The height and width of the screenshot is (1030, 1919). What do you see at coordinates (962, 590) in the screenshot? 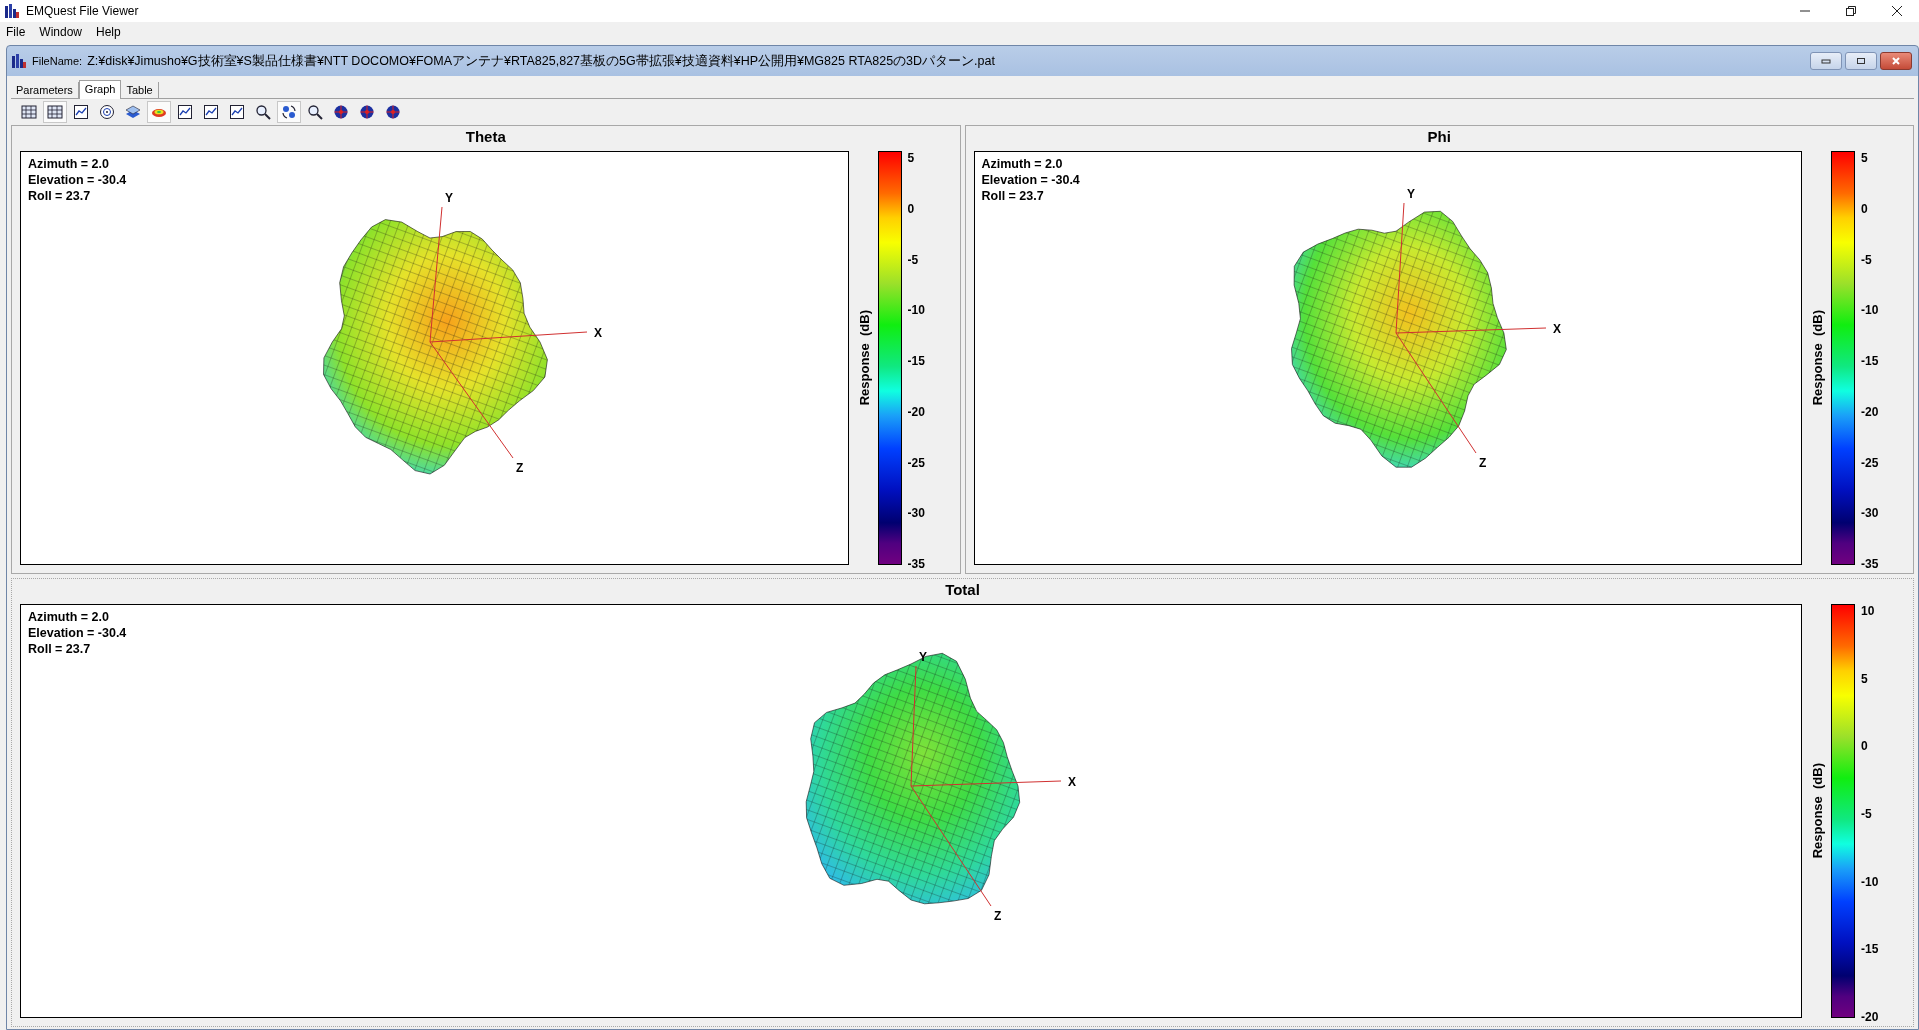
I see `panel-title: Total` at bounding box center [962, 590].